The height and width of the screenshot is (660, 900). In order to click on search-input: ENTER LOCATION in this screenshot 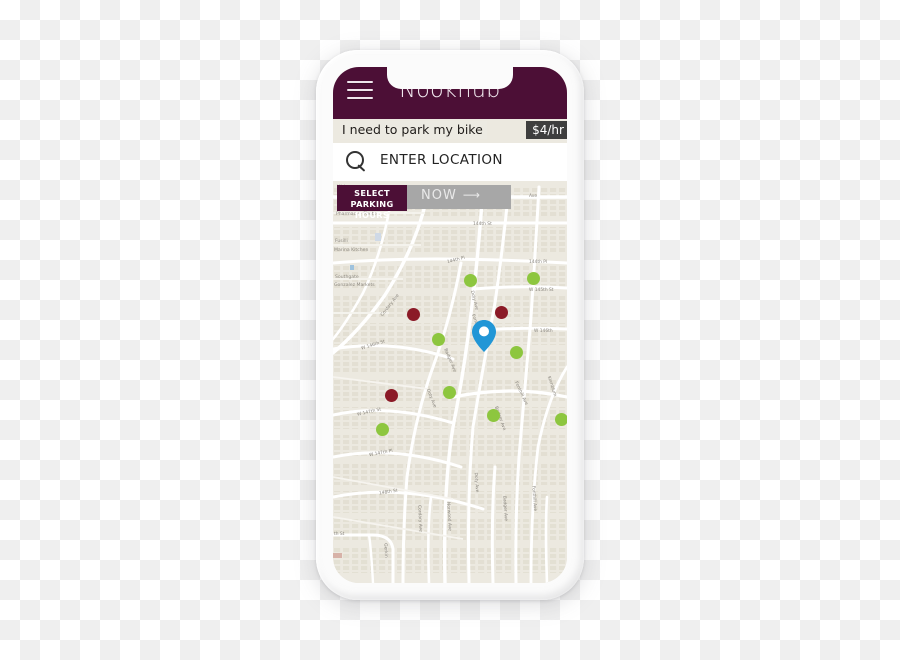, I will do `click(441, 160)`.